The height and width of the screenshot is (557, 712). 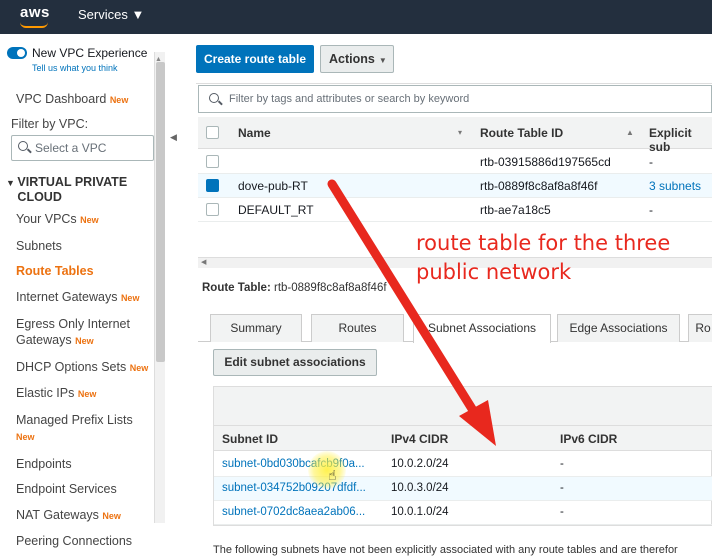 What do you see at coordinates (543, 243) in the screenshot?
I see `annotation-line-1: route table for the three` at bounding box center [543, 243].